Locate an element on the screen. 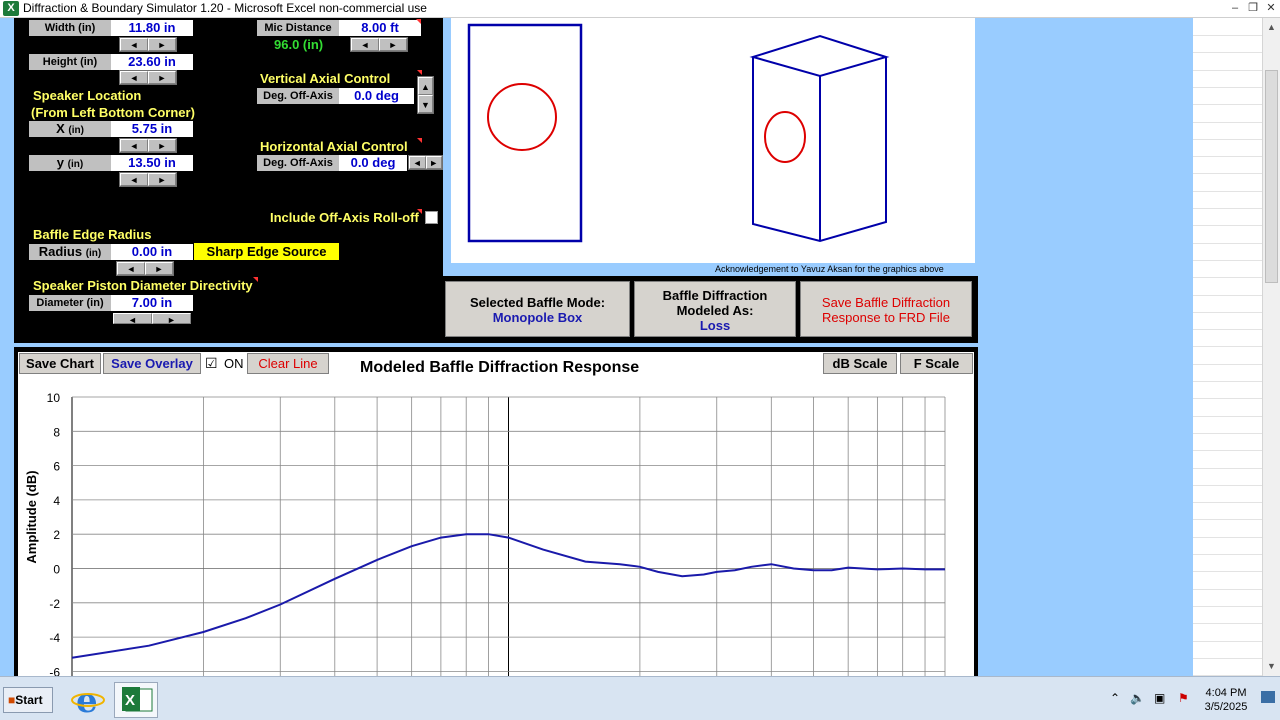  minimize-button: – is located at coordinates (1235, 8).